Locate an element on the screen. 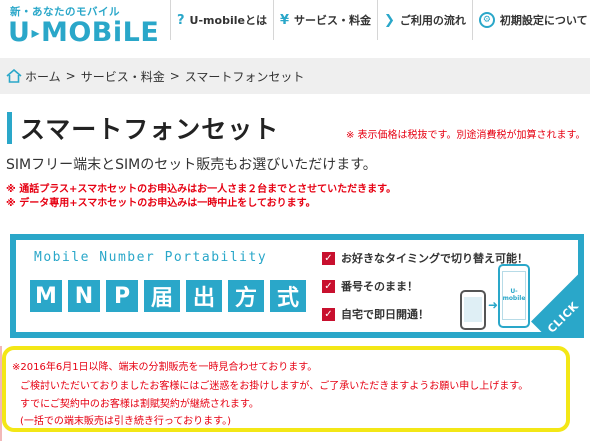 The height and width of the screenshot is (441, 600). u-mobile-logo: 新・あなたのモバイル U▸MOBiLE is located at coordinates (82, 25).